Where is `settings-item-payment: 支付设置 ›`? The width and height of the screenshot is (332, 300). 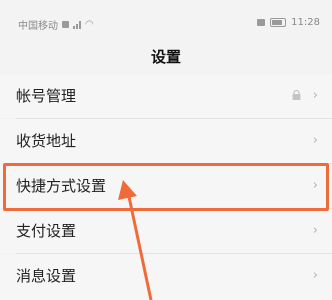
settings-item-payment: 支付设置 › is located at coordinates (166, 231).